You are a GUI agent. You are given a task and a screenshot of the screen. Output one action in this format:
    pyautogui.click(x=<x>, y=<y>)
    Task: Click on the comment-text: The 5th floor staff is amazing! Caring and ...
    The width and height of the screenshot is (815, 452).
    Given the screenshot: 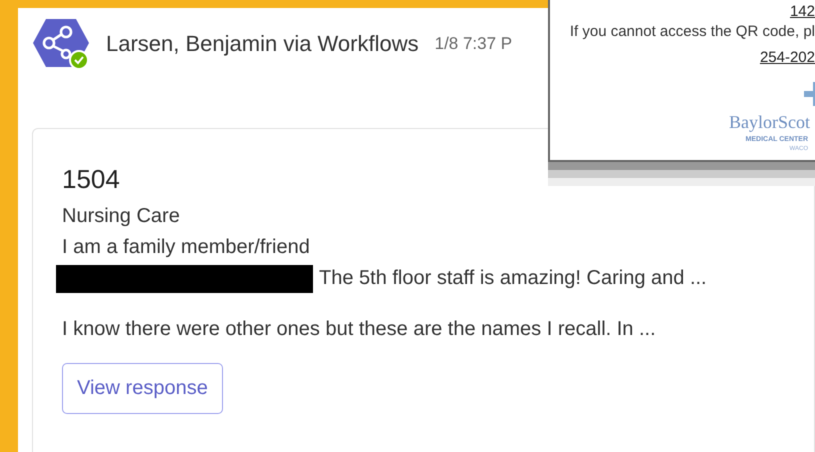 What is the action you would take?
    pyautogui.click(x=513, y=278)
    